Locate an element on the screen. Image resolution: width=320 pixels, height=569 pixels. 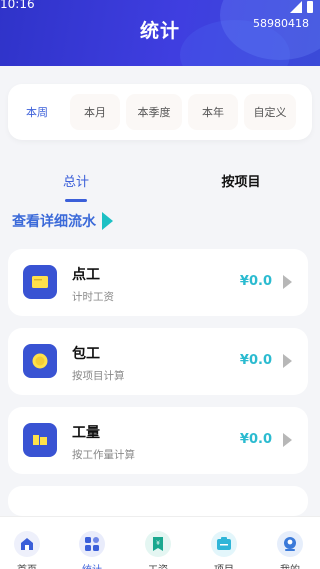
item-description: 按工作量计算 is located at coordinates (103, 455).